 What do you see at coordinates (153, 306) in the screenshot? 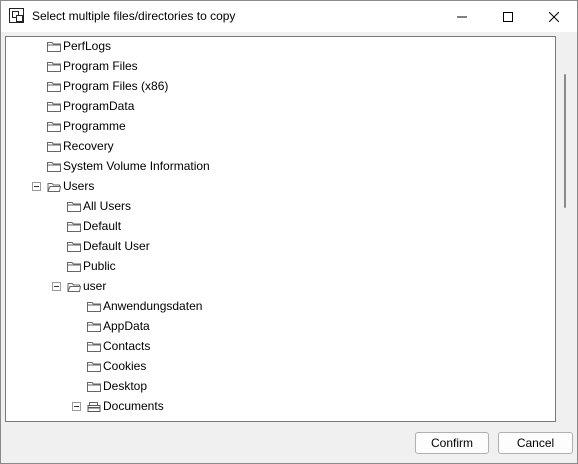
I see `tree-item-label: Anwendungsdaten` at bounding box center [153, 306].